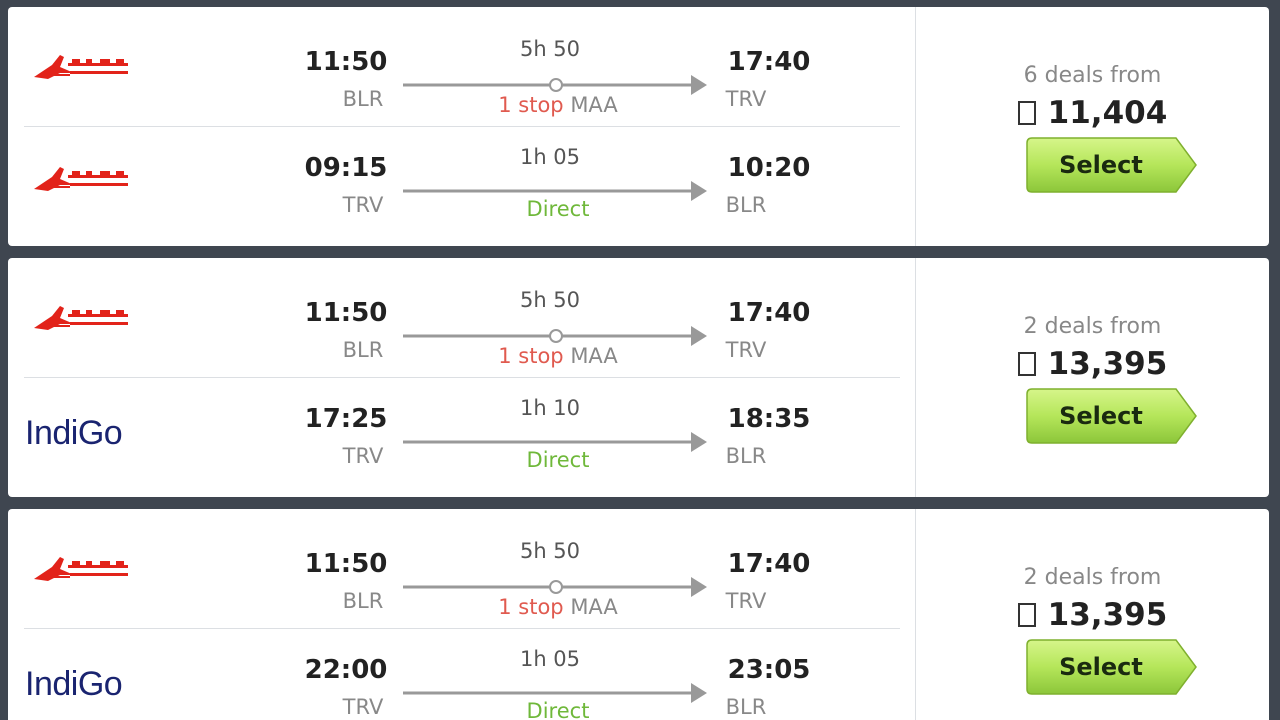 This screenshot has height=720, width=1280. I want to click on price-value: 11,404, so click(1107, 113).